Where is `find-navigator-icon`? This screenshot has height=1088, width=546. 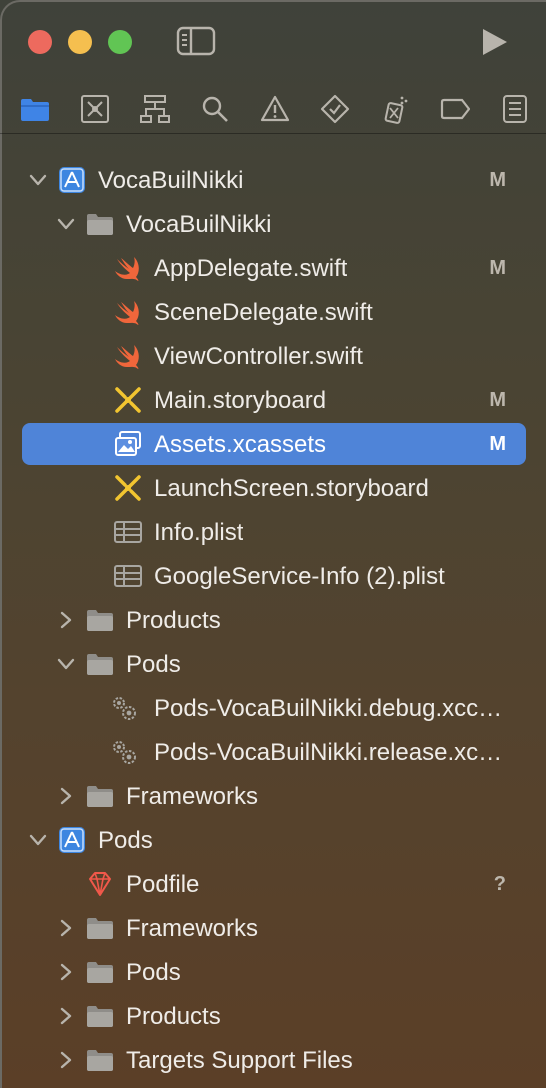
find-navigator-icon is located at coordinates (215, 109).